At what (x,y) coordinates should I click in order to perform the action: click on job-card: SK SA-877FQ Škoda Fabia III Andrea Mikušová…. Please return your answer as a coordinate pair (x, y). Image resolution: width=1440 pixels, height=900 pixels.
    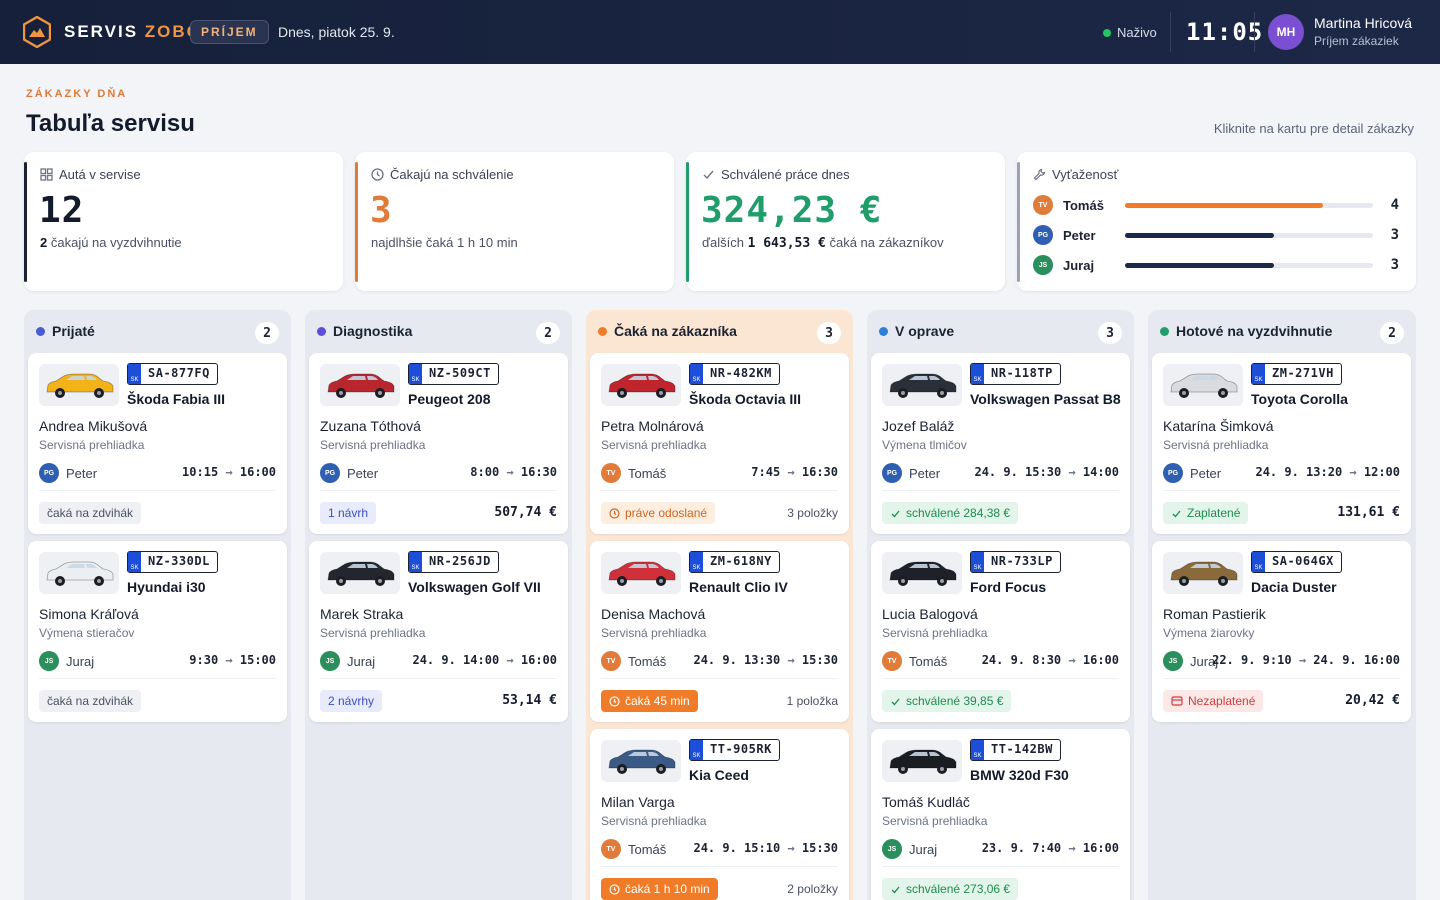
    Looking at the image, I should click on (157, 443).